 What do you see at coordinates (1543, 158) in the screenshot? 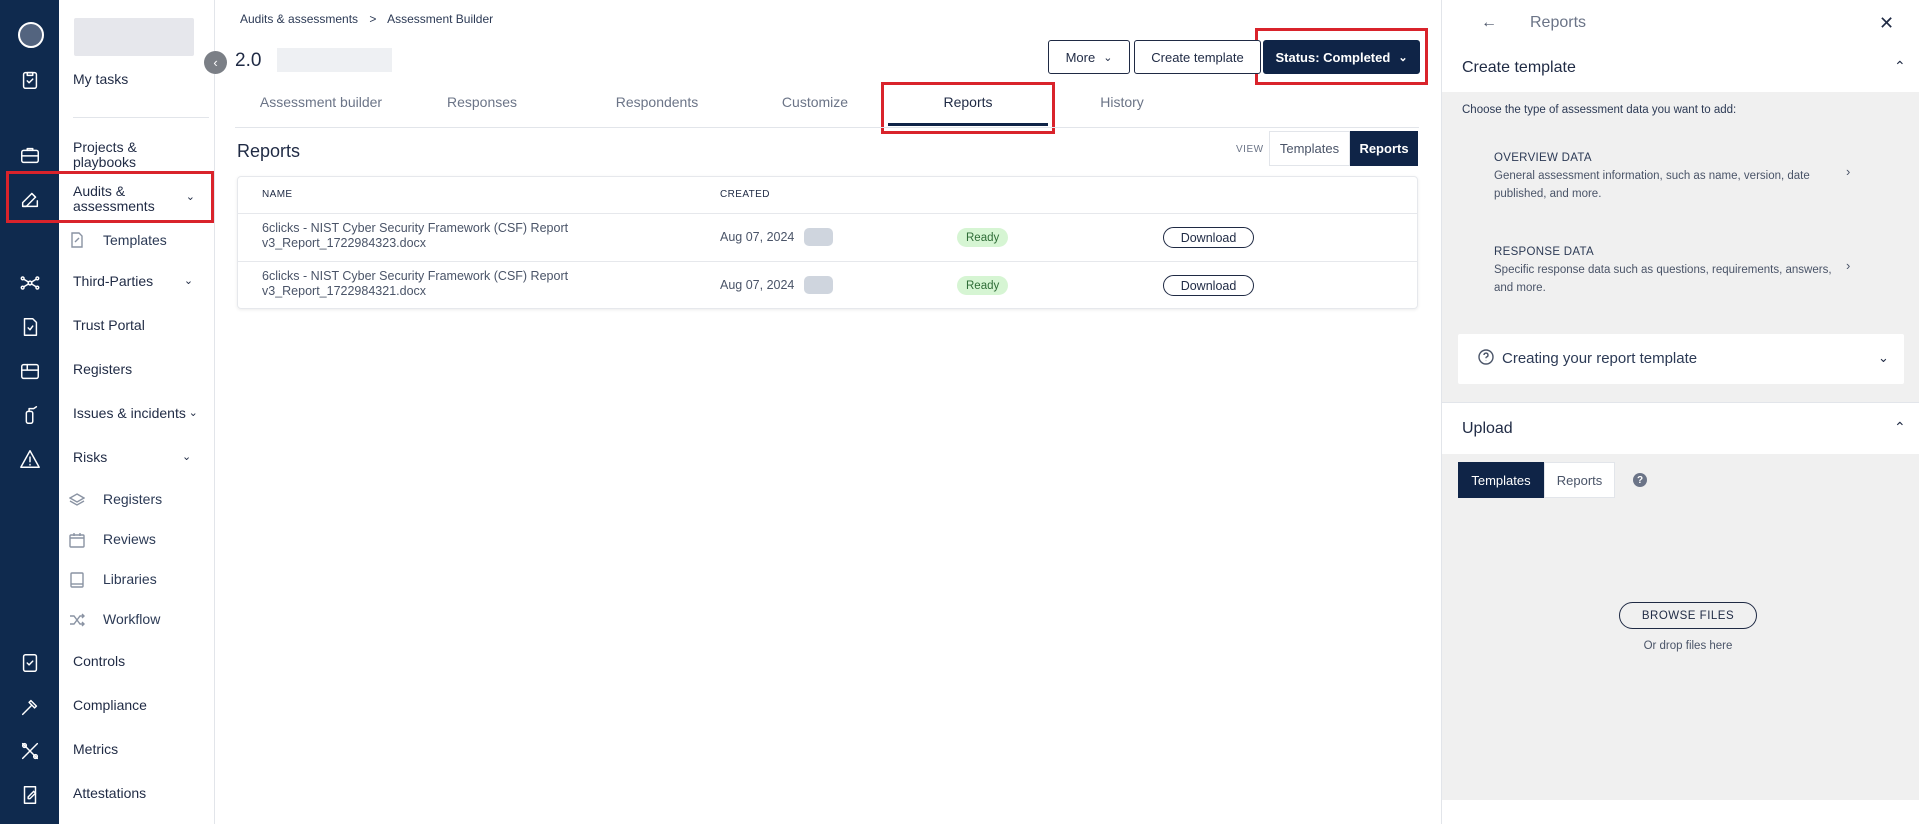
I see `overview-data-heading: OVERVIEW DATA` at bounding box center [1543, 158].